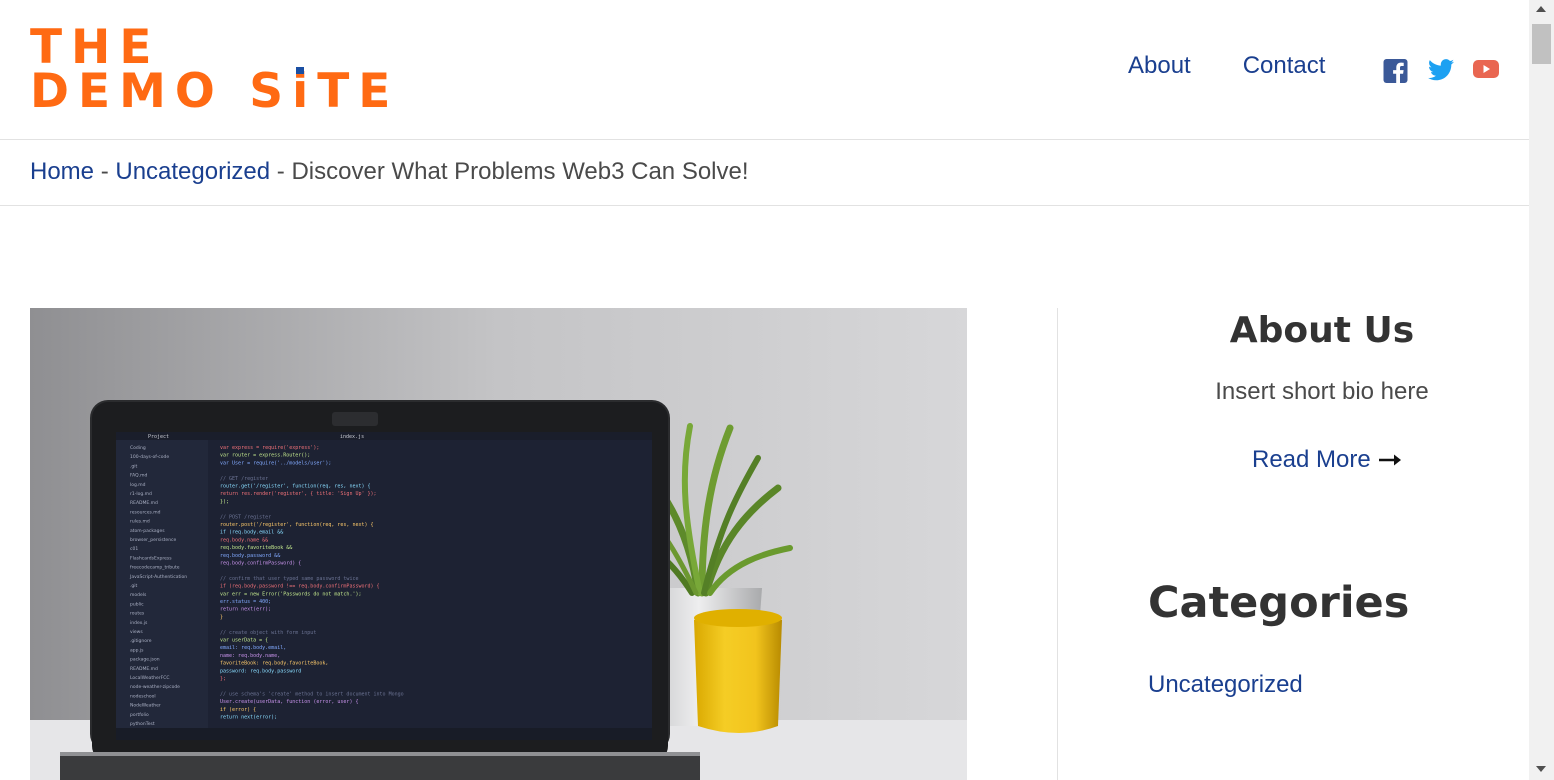 The image size is (1554, 780). I want to click on code-line: return next(err);, so click(245, 610).